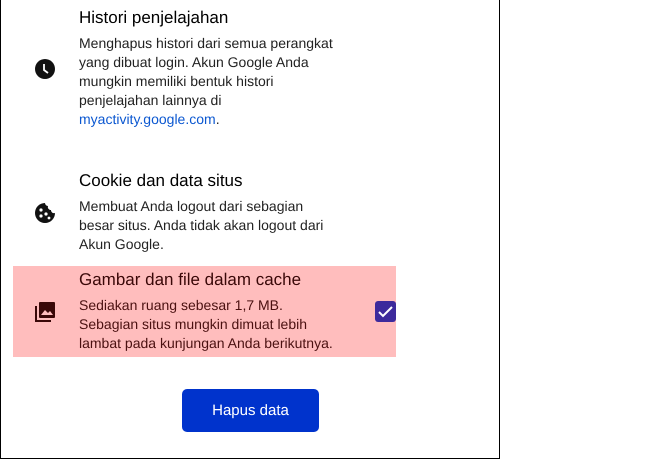  What do you see at coordinates (154, 18) in the screenshot?
I see `option-title: Histori penjelajahan` at bounding box center [154, 18].